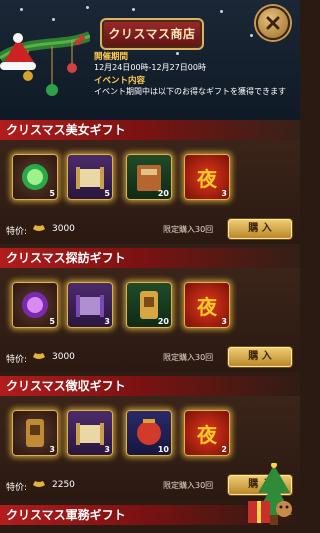  I want to click on event-period-label: 開催期間, so click(111, 57).